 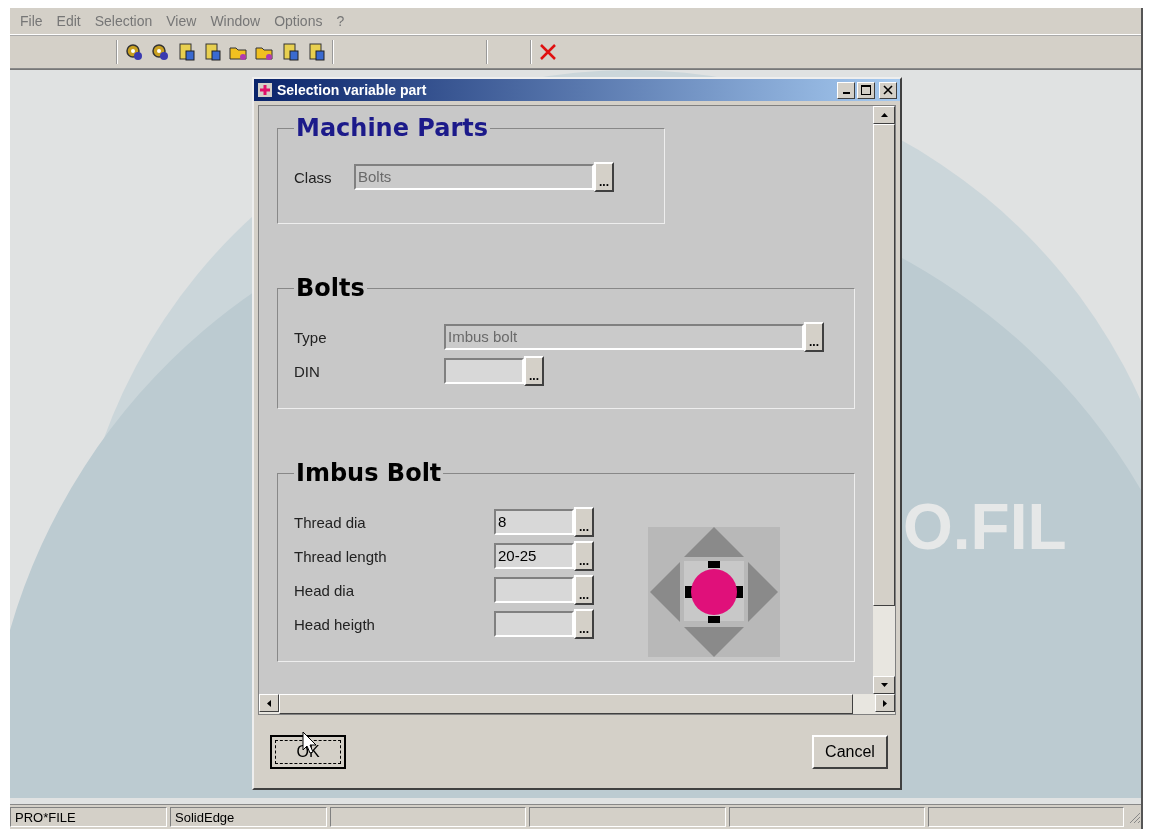 I want to click on group-title: Machine Parts, so click(x=392, y=128).